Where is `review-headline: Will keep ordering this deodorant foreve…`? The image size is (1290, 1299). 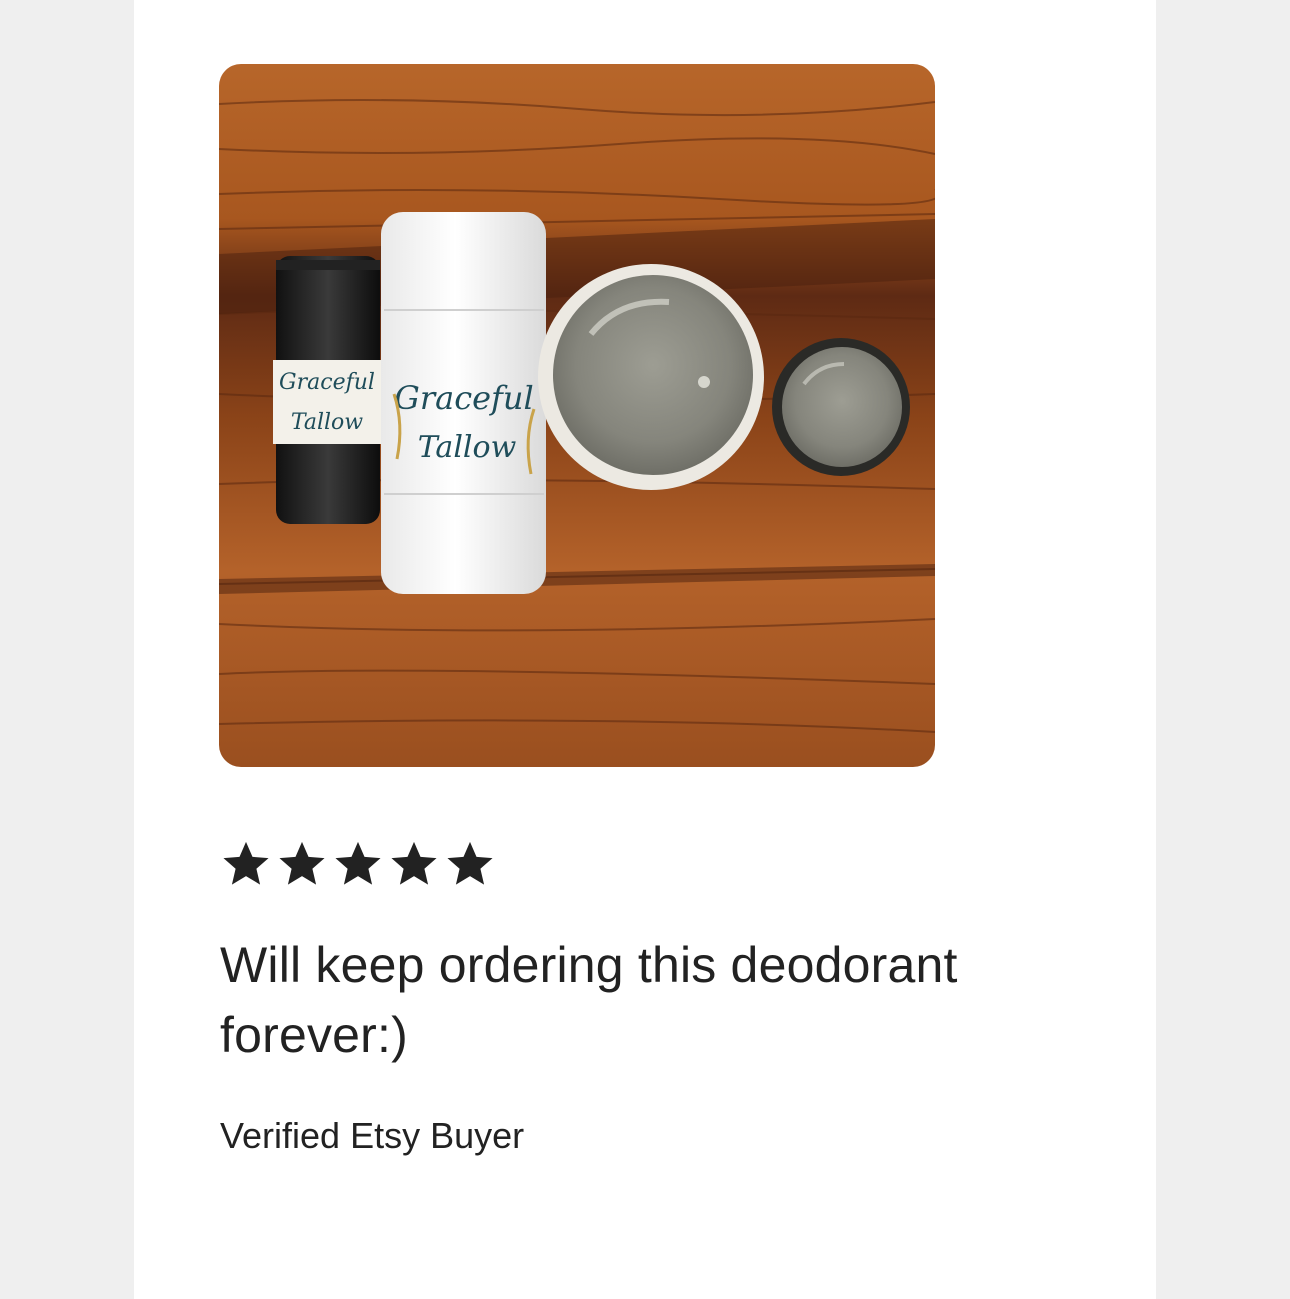
review-headline: Will keep ordering this deodorant foreve… is located at coordinates (589, 1000).